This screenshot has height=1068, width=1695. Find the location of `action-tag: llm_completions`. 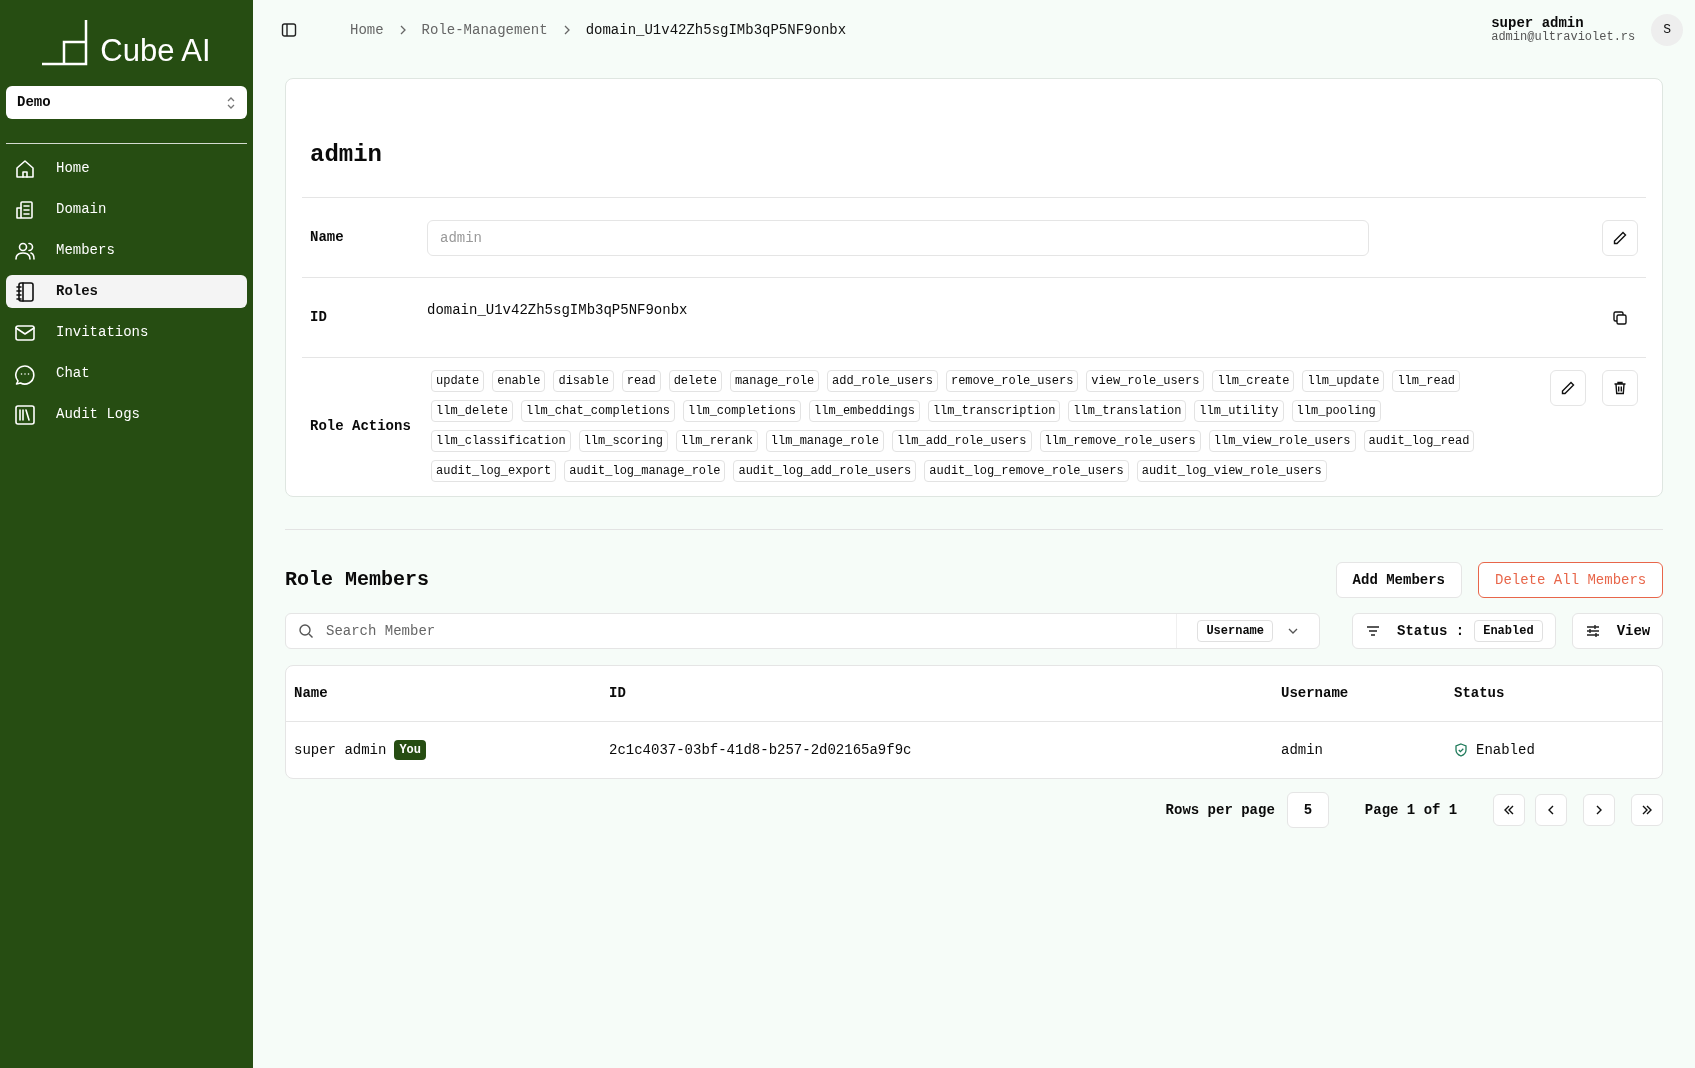

action-tag: llm_completions is located at coordinates (742, 411).